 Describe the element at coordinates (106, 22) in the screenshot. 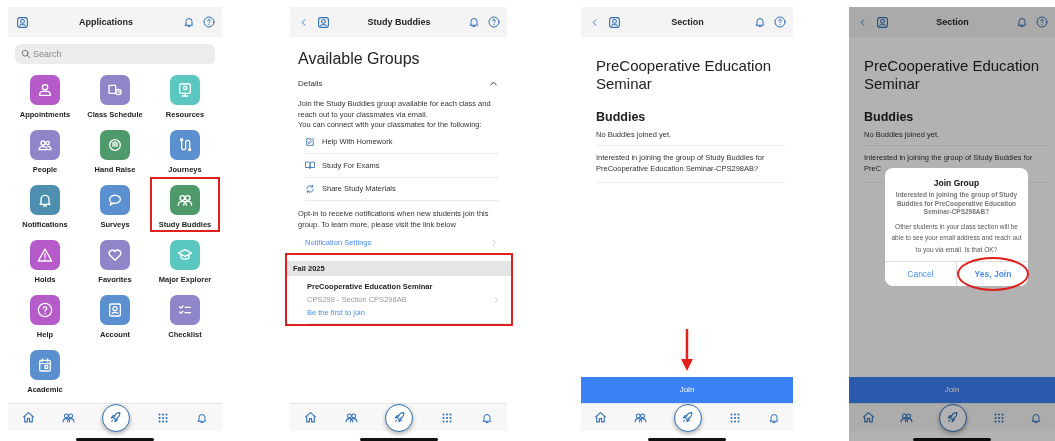

I see `screen-title: Applications` at that location.